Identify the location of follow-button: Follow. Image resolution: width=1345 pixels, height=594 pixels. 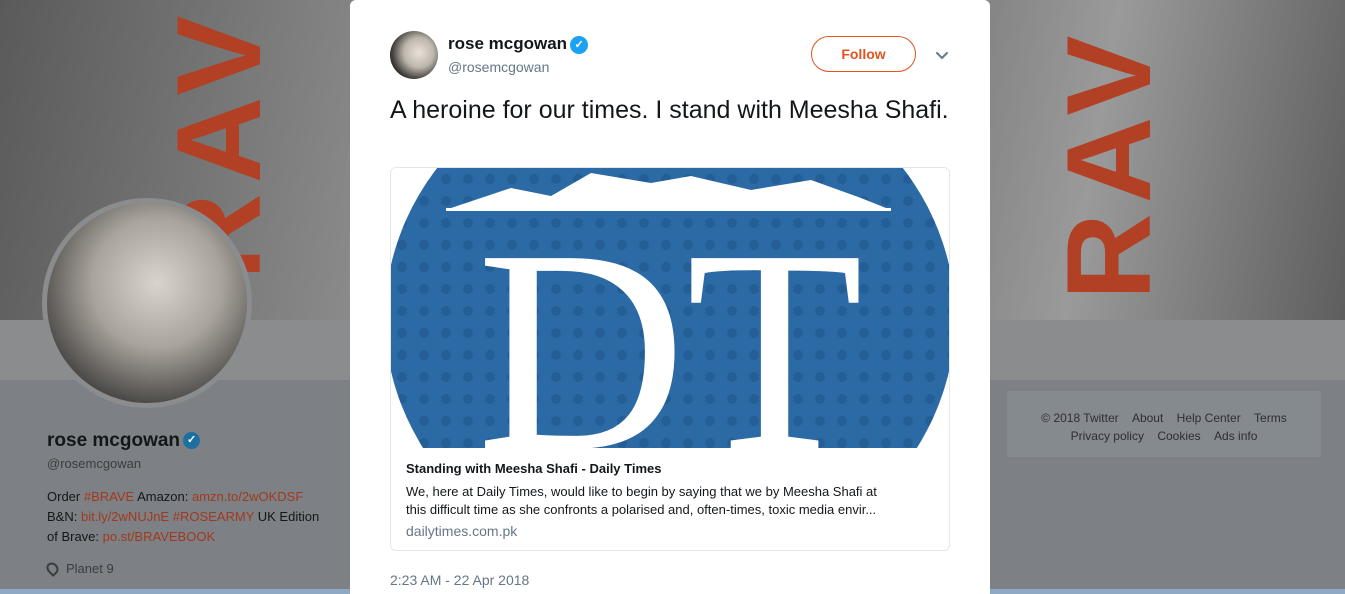
(863, 54).